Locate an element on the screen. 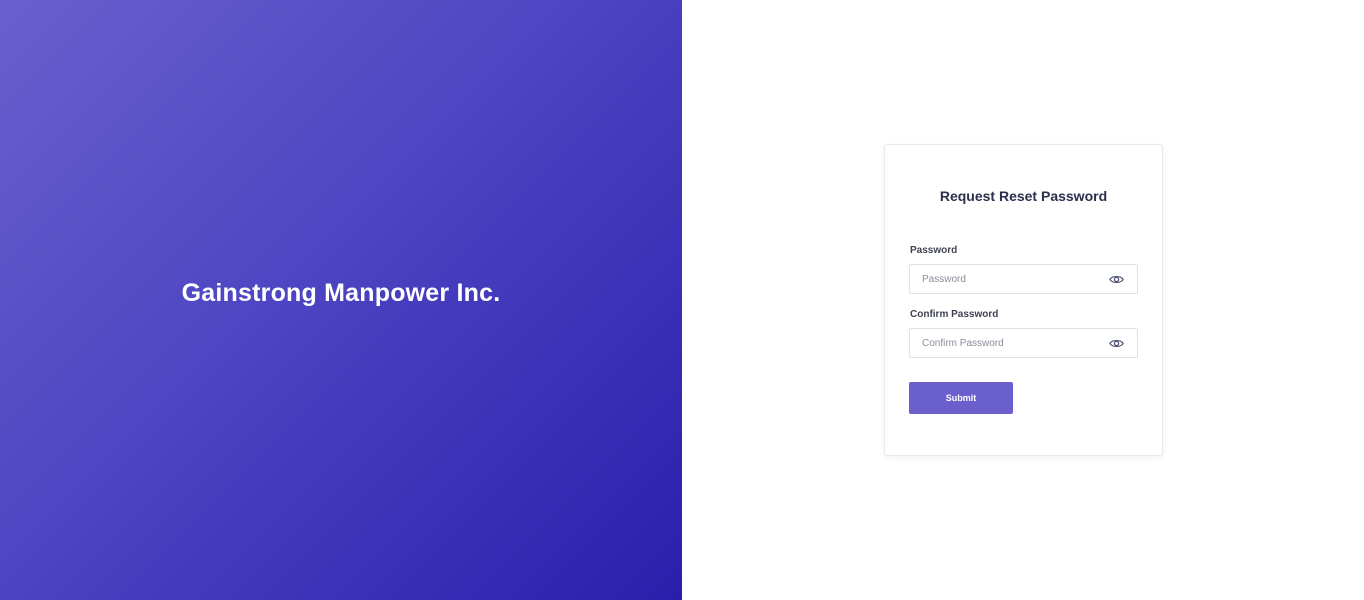 This screenshot has height=600, width=1364. submit-button: Submit is located at coordinates (961, 398).